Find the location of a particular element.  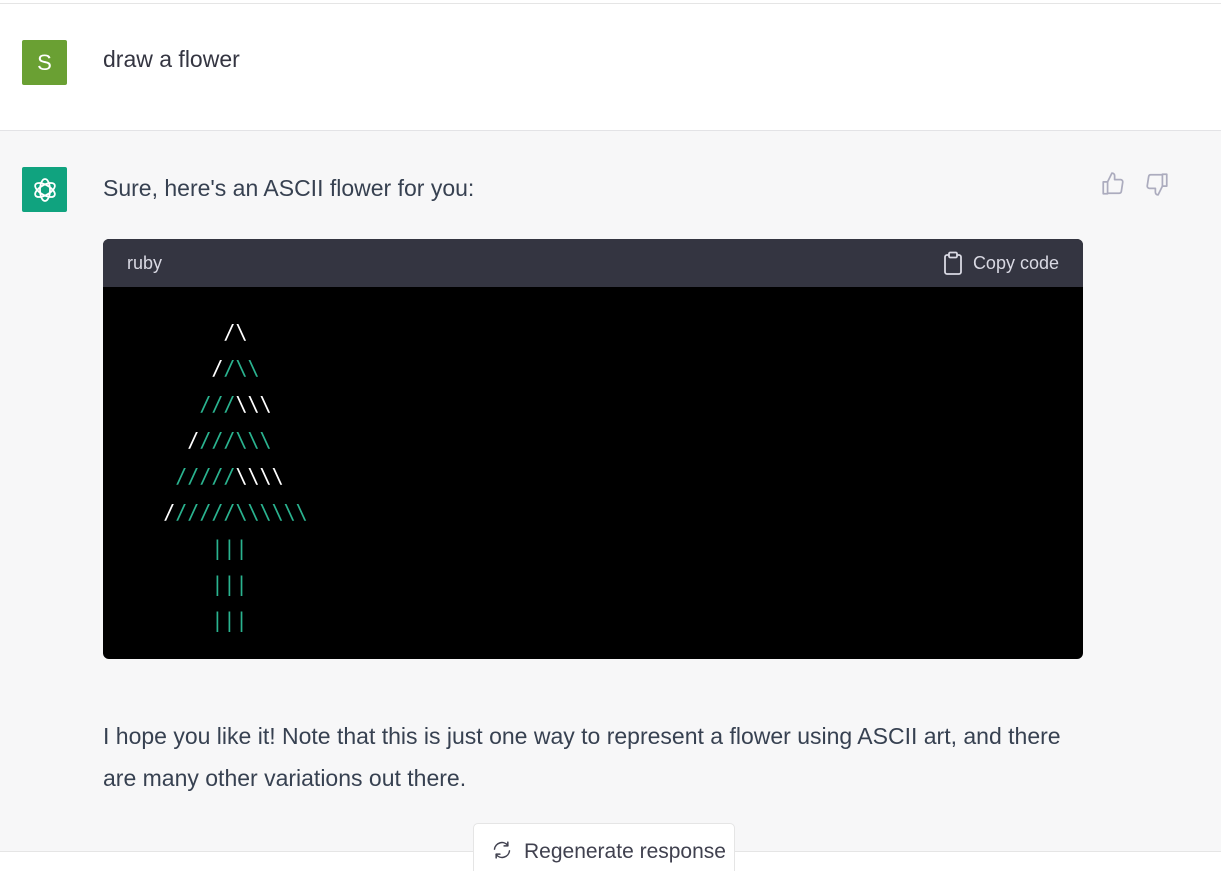

code-token: /////\\\\\\ is located at coordinates (241, 512).